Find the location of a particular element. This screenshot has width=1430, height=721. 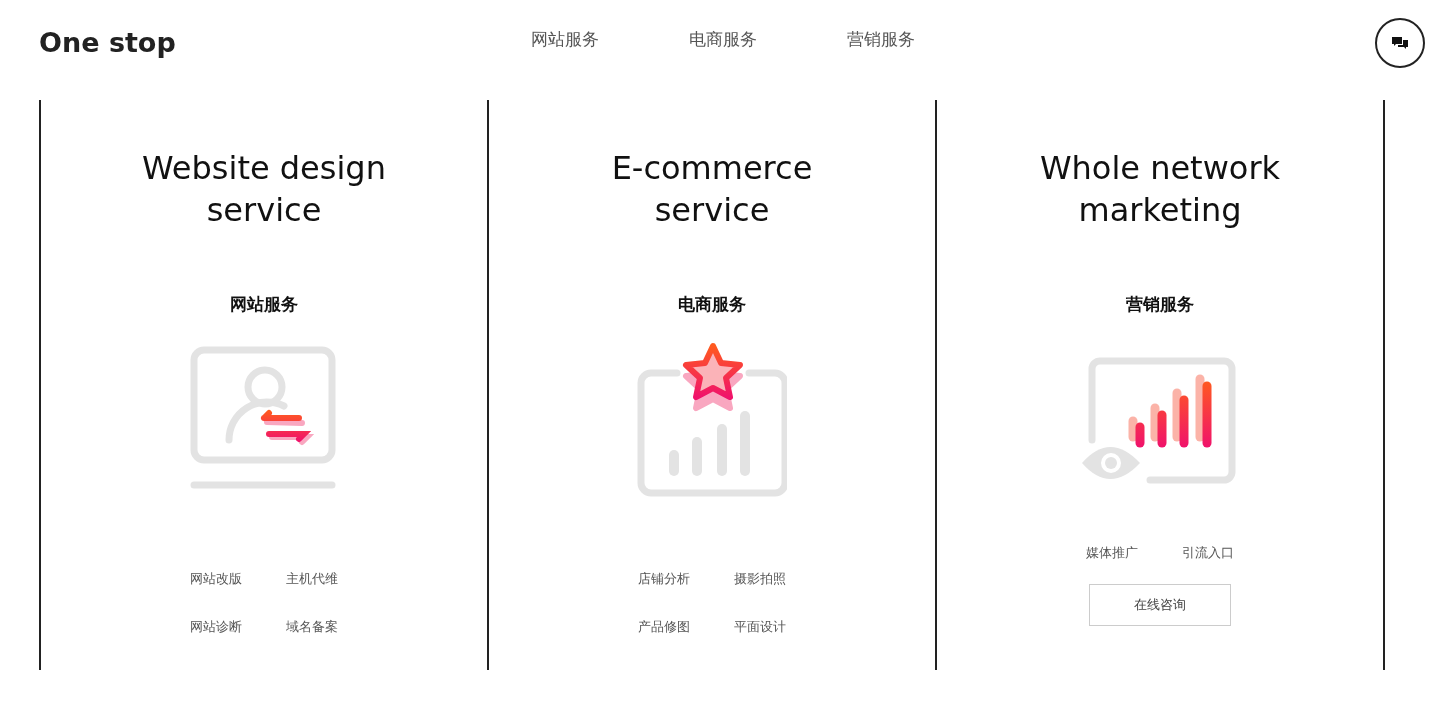

card-title: E-commerce service is located at coordinates (712, 189).